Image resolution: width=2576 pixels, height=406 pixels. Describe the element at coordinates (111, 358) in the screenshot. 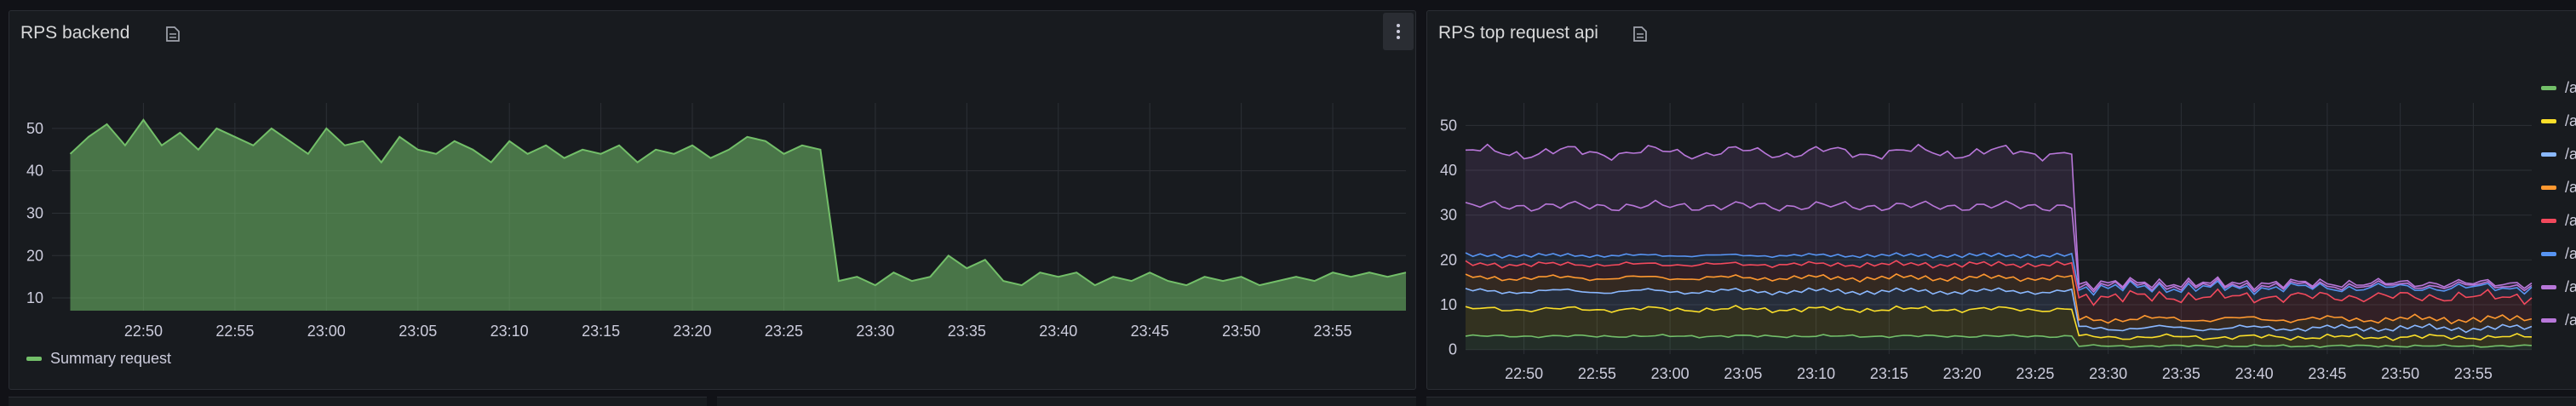

I see `legend-label: Summary request` at that location.